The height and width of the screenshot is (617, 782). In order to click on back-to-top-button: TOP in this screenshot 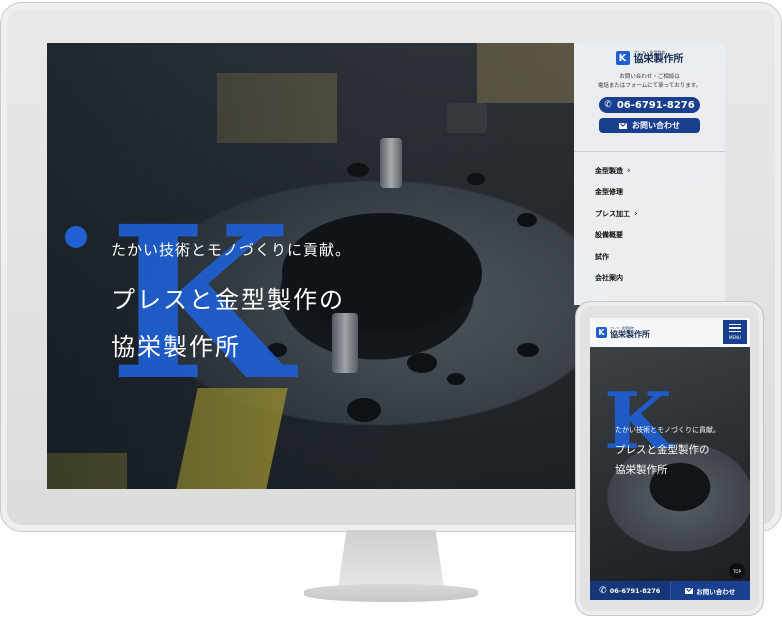, I will do `click(737, 571)`.